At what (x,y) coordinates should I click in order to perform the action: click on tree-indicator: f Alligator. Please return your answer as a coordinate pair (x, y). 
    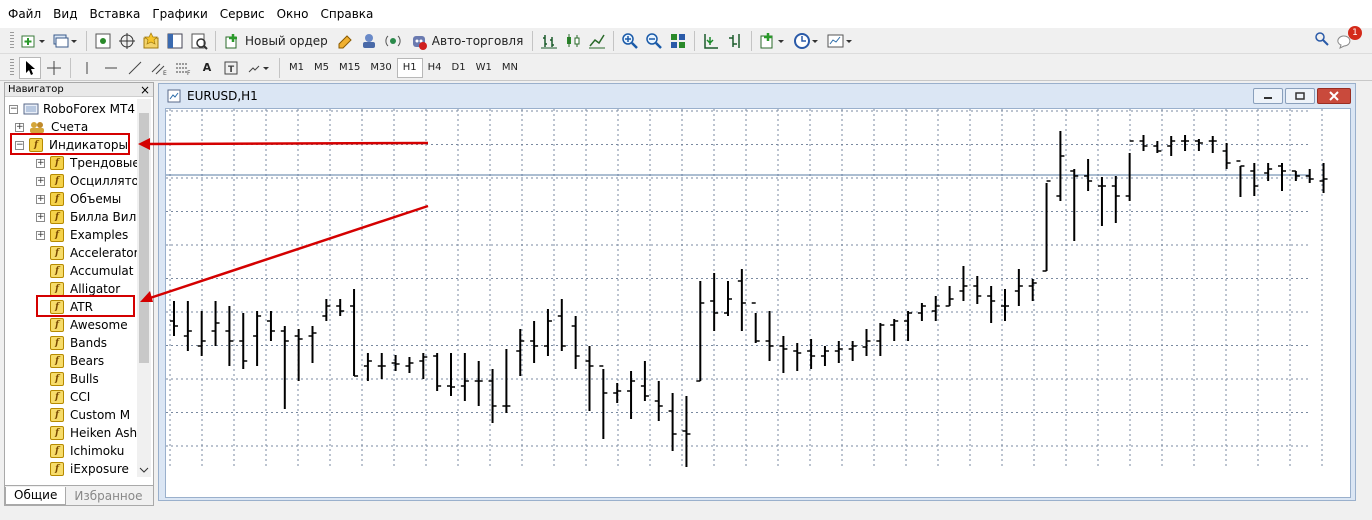
    Looking at the image, I should click on (85, 289).